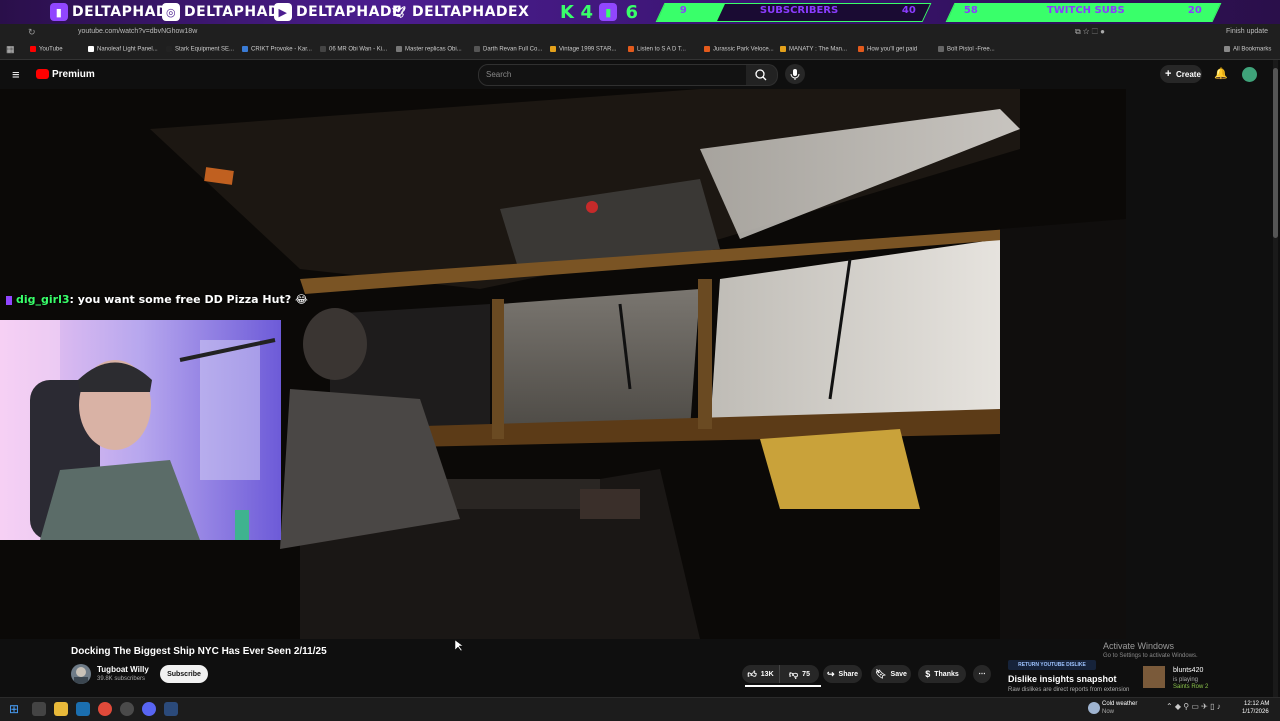  What do you see at coordinates (137, 31) in the screenshot?
I see `url-field: youtube.com/watch?v=dbvNGhow18w` at bounding box center [137, 31].